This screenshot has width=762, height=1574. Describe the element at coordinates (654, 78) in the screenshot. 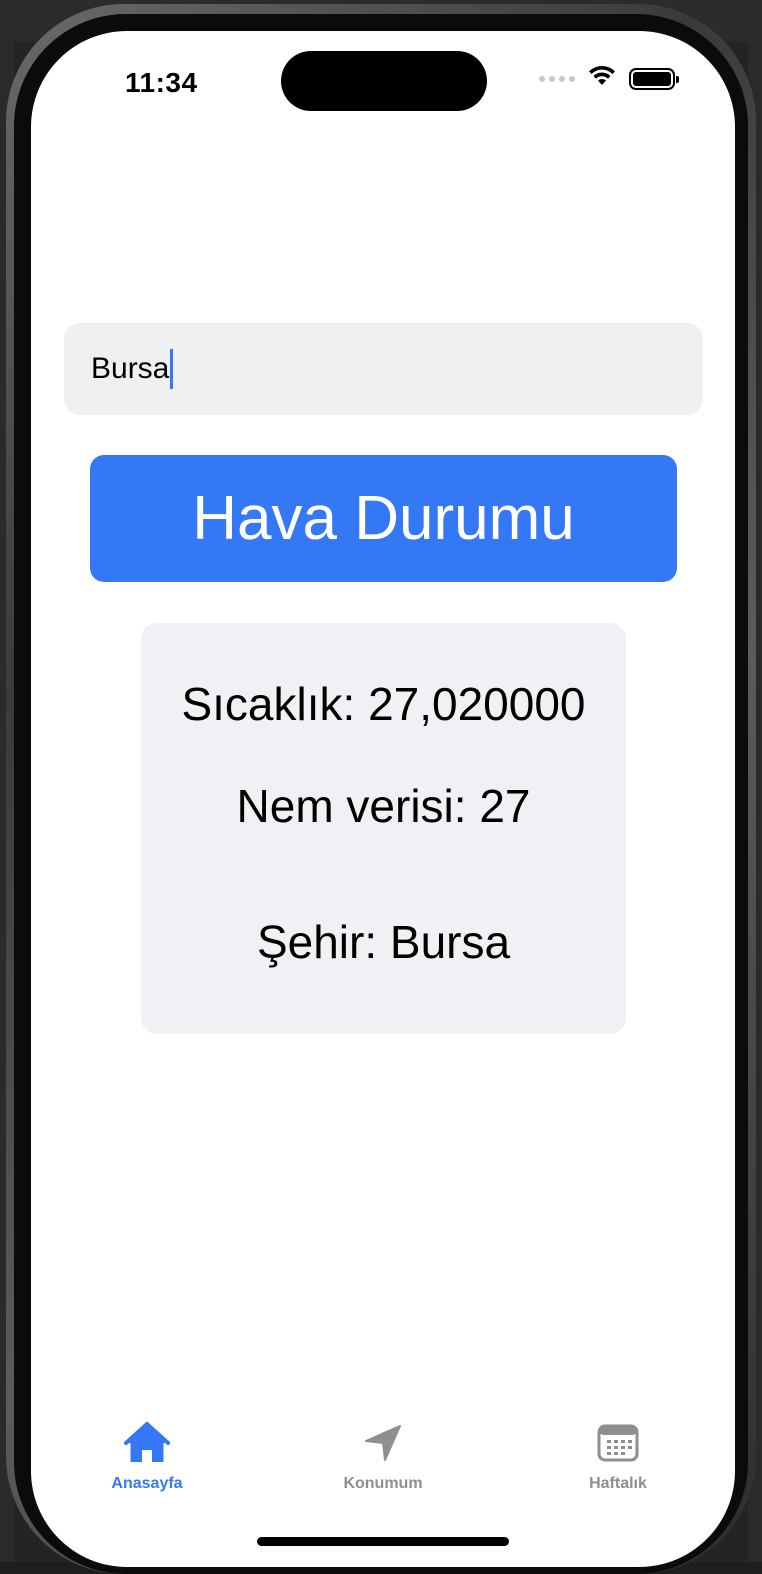

I see `battery-icon` at that location.